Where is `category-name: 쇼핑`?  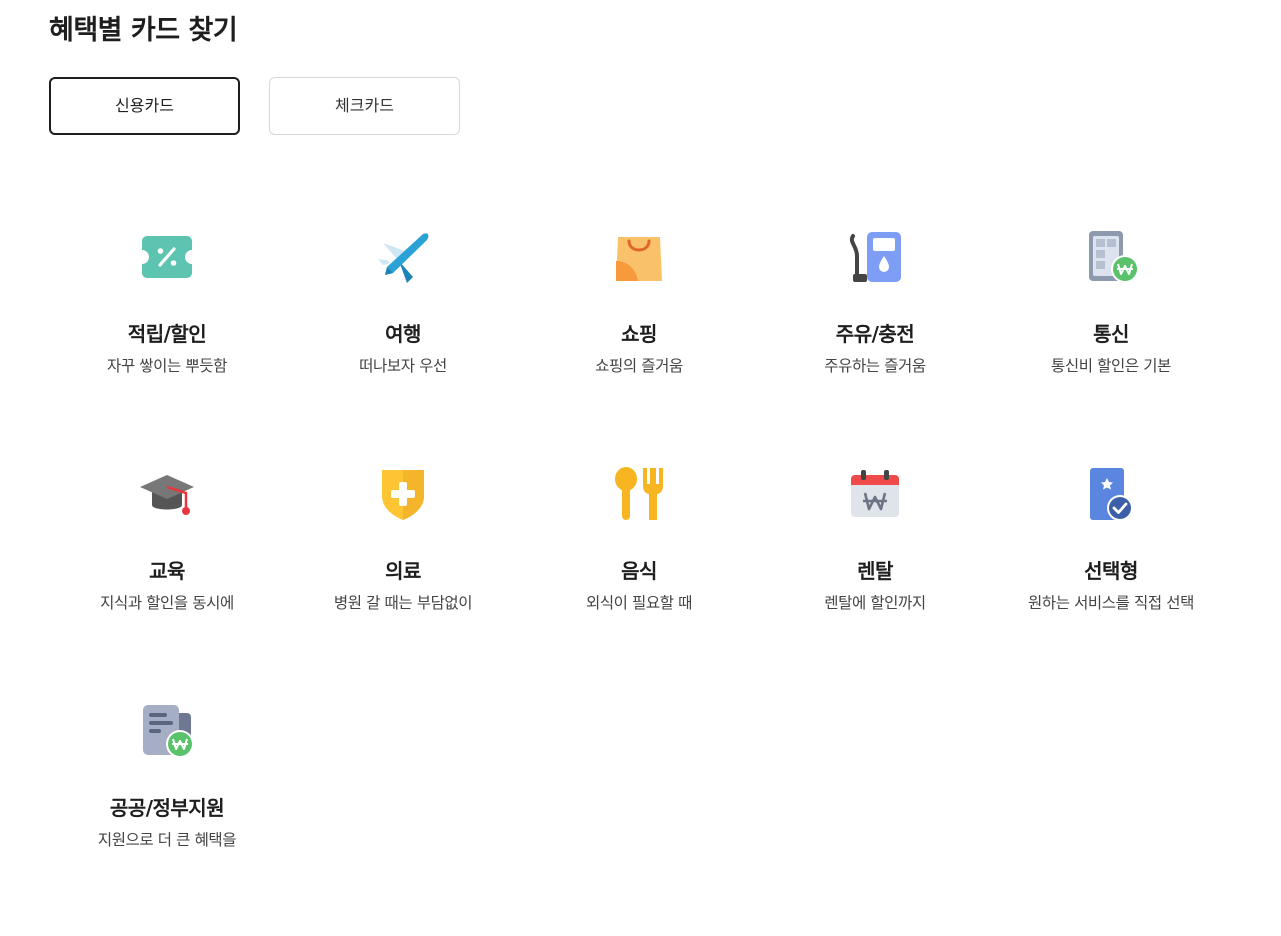 category-name: 쇼핑 is located at coordinates (639, 334).